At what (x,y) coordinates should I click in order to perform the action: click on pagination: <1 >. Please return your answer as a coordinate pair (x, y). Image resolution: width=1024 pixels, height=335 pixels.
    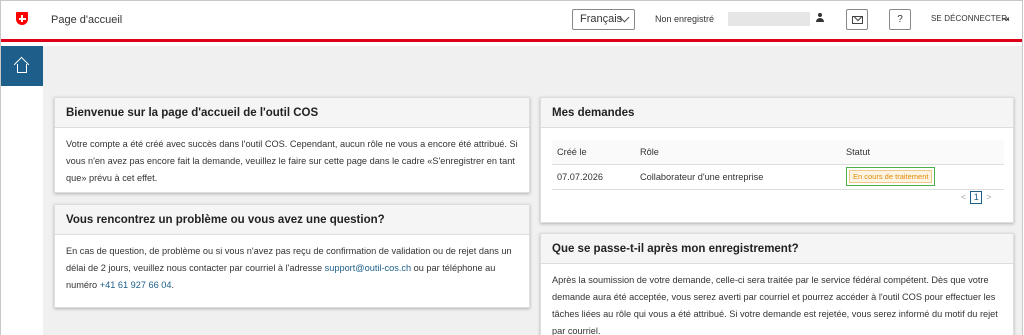
    Looking at the image, I should click on (976, 197).